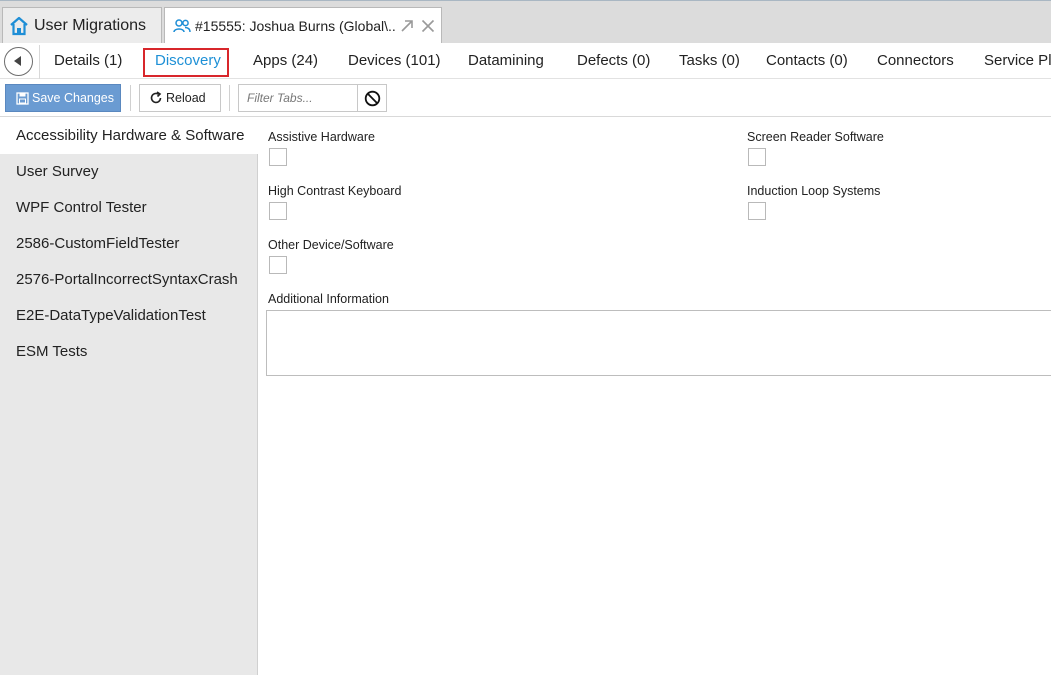  Describe the element at coordinates (73, 98) in the screenshot. I see `save-label: Save Changes` at that location.